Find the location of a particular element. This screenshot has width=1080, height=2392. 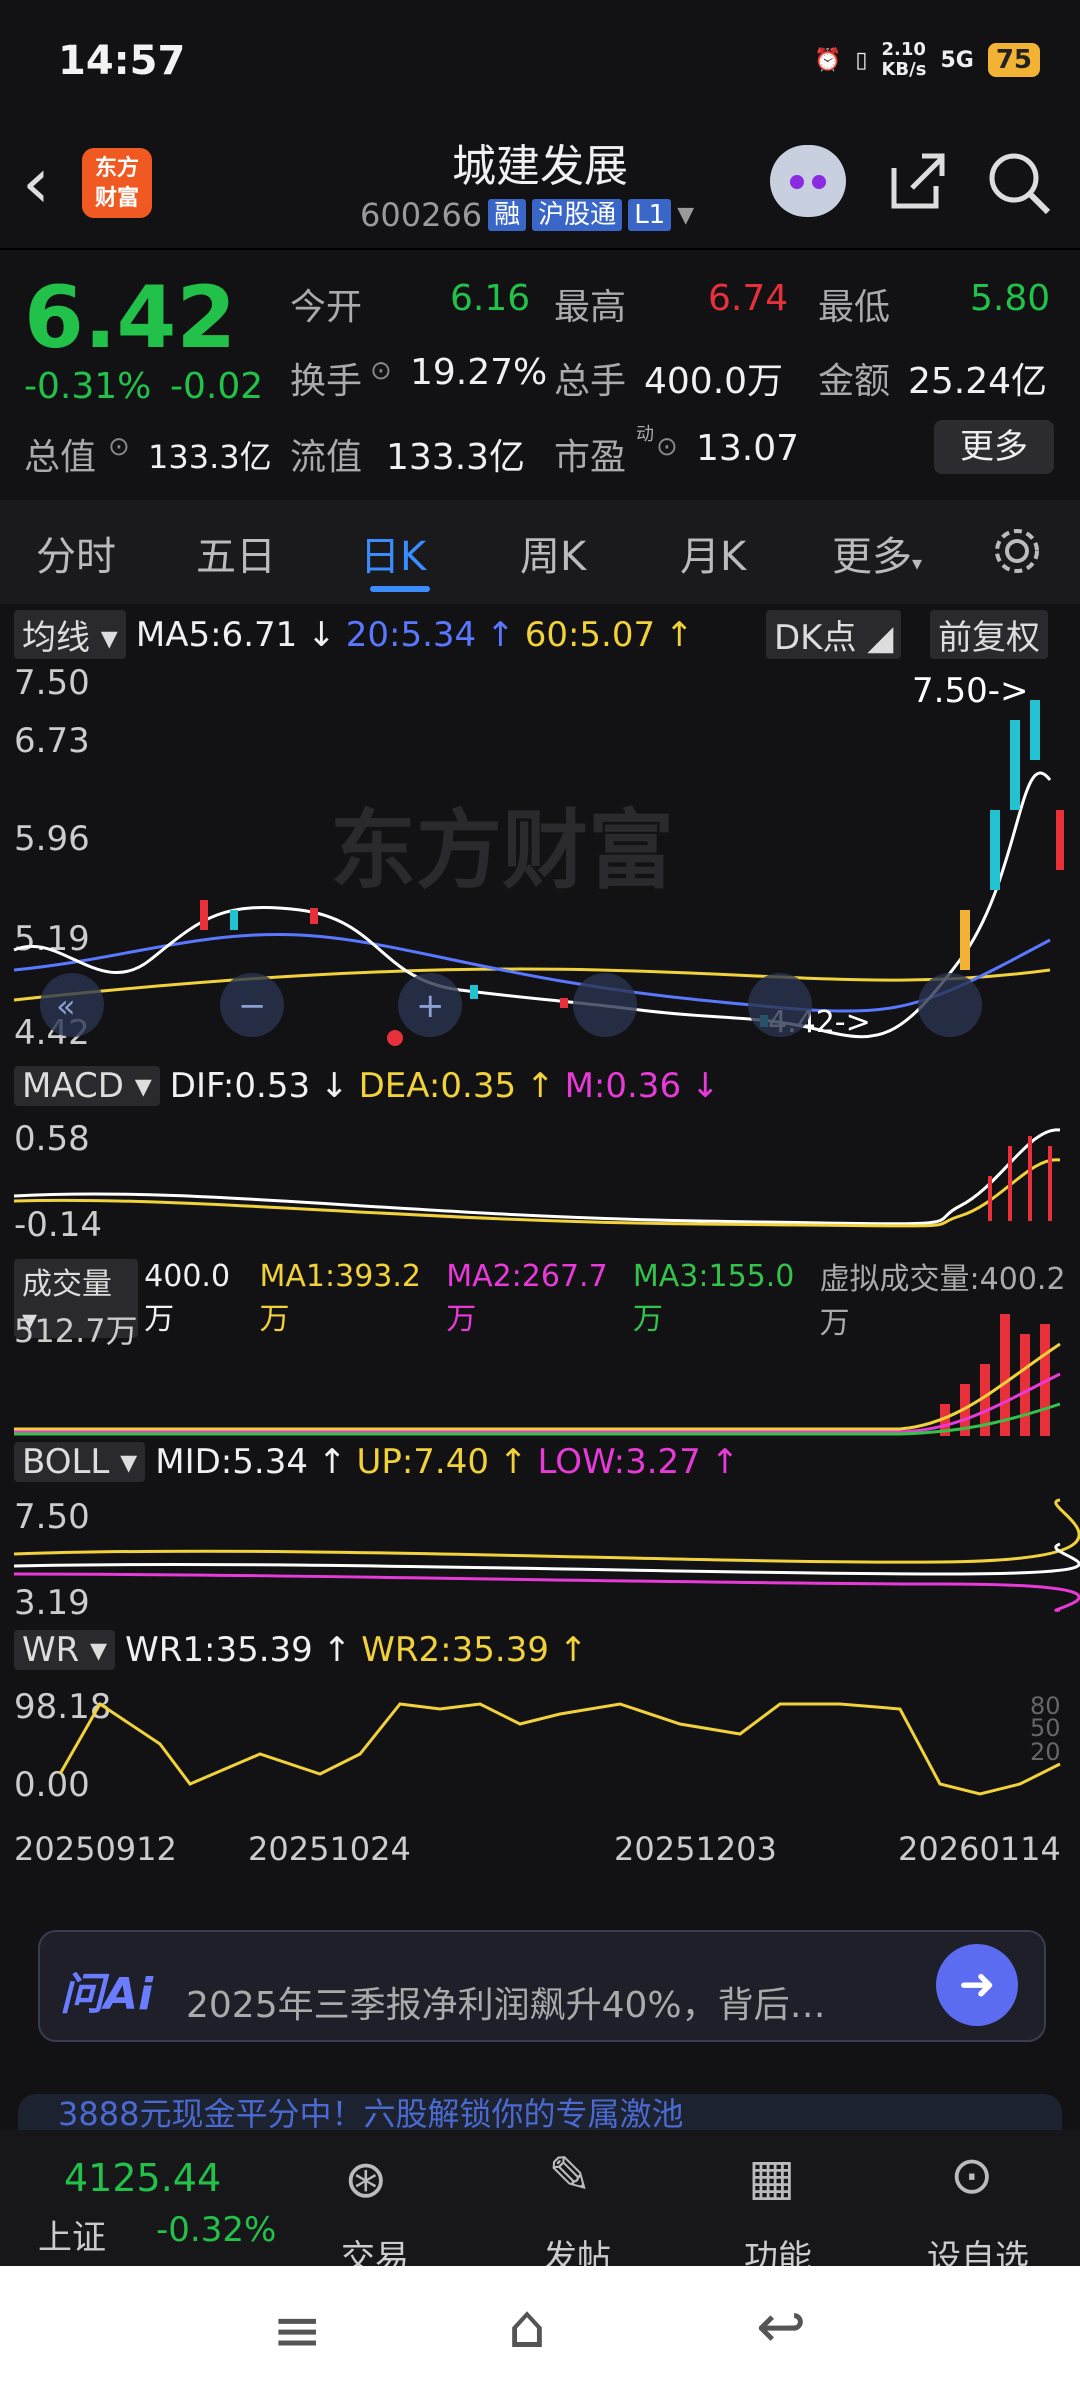

volume-axis-top: 512.7万 is located at coordinates (76, 1331).